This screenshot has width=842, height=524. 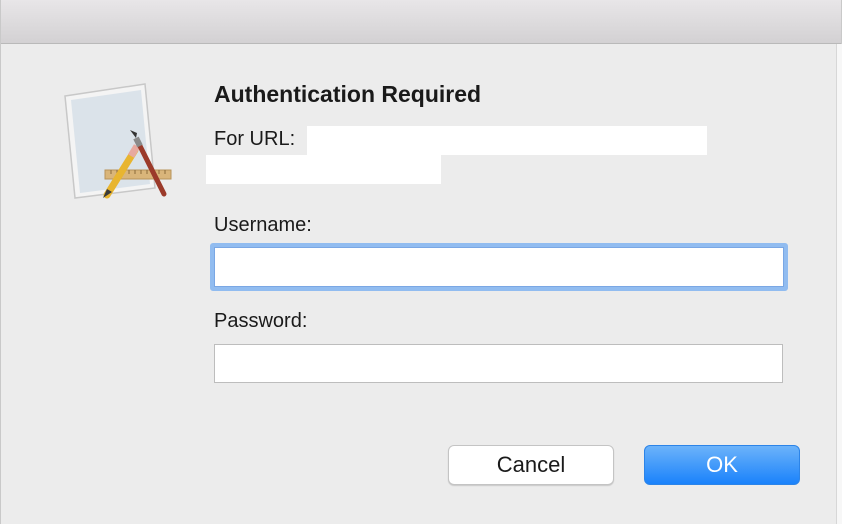 I want to click on username-field, so click(x=499, y=267).